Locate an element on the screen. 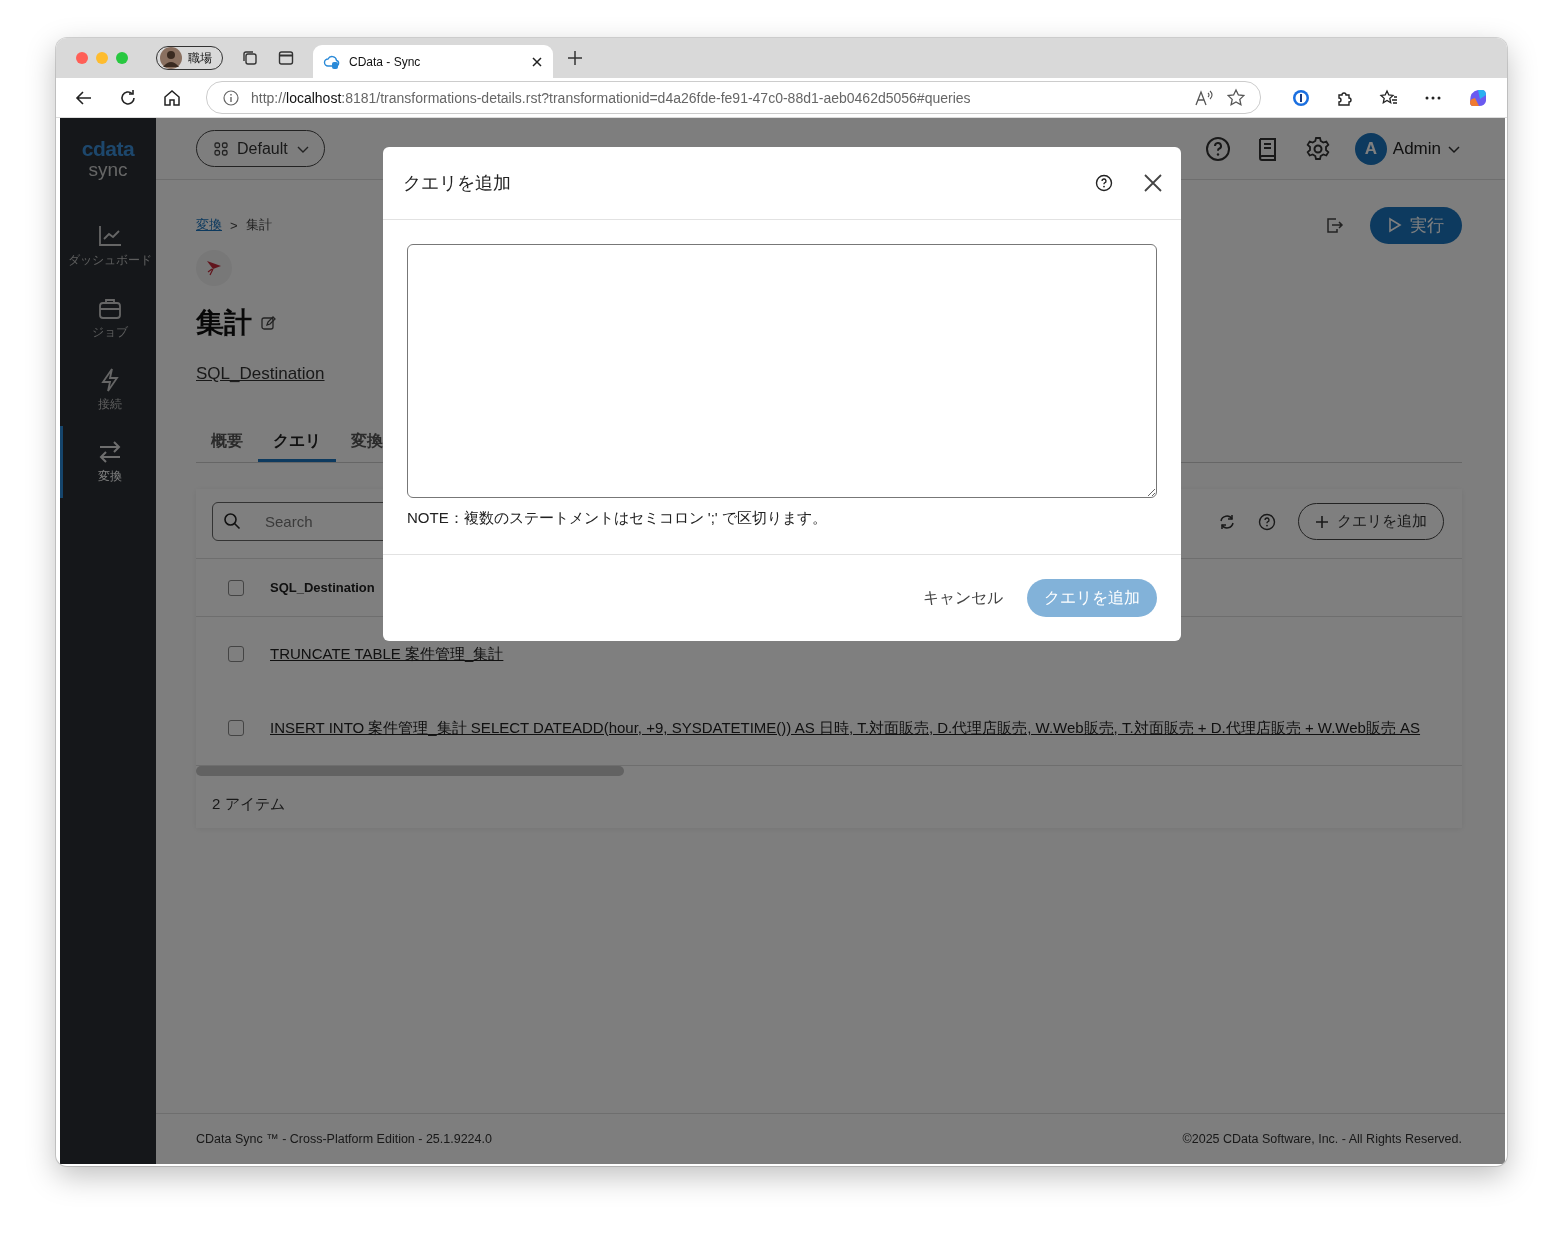 The image size is (1563, 1242). refresh-icon is located at coordinates (1227, 521).